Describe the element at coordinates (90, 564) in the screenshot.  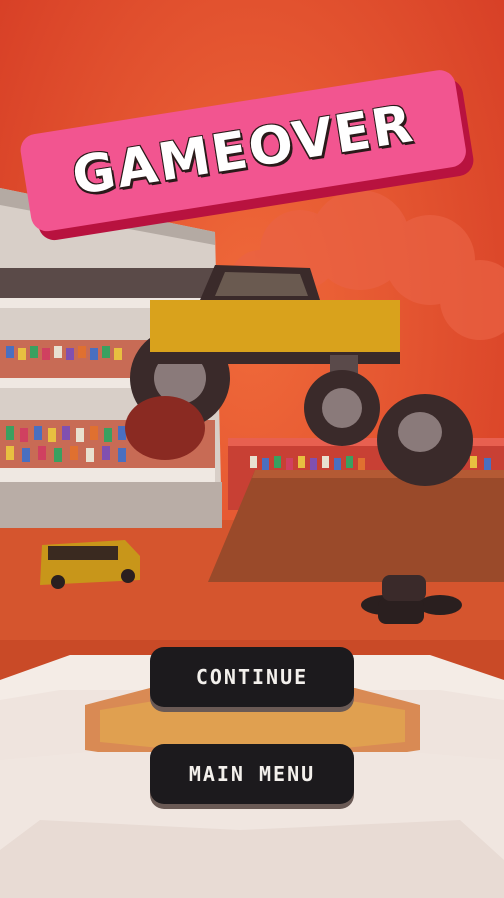
I see `parked-car` at that location.